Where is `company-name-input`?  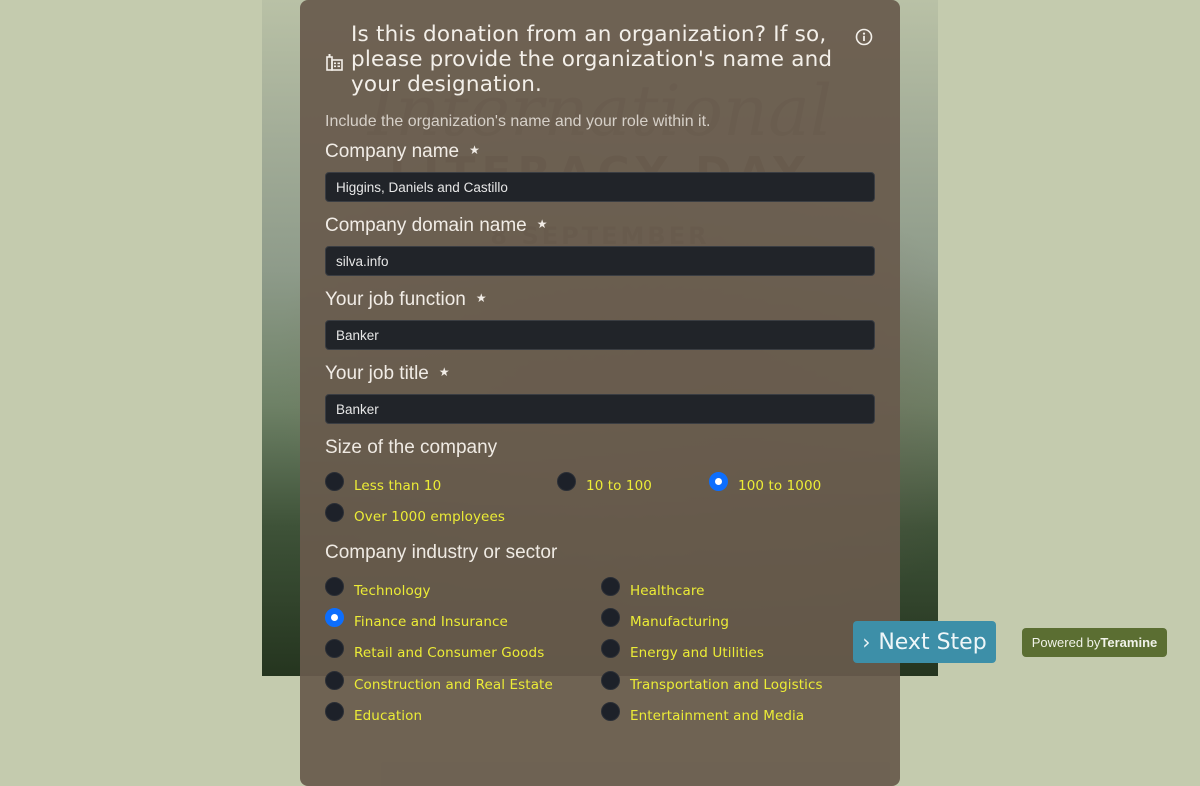
company-name-input is located at coordinates (600, 187).